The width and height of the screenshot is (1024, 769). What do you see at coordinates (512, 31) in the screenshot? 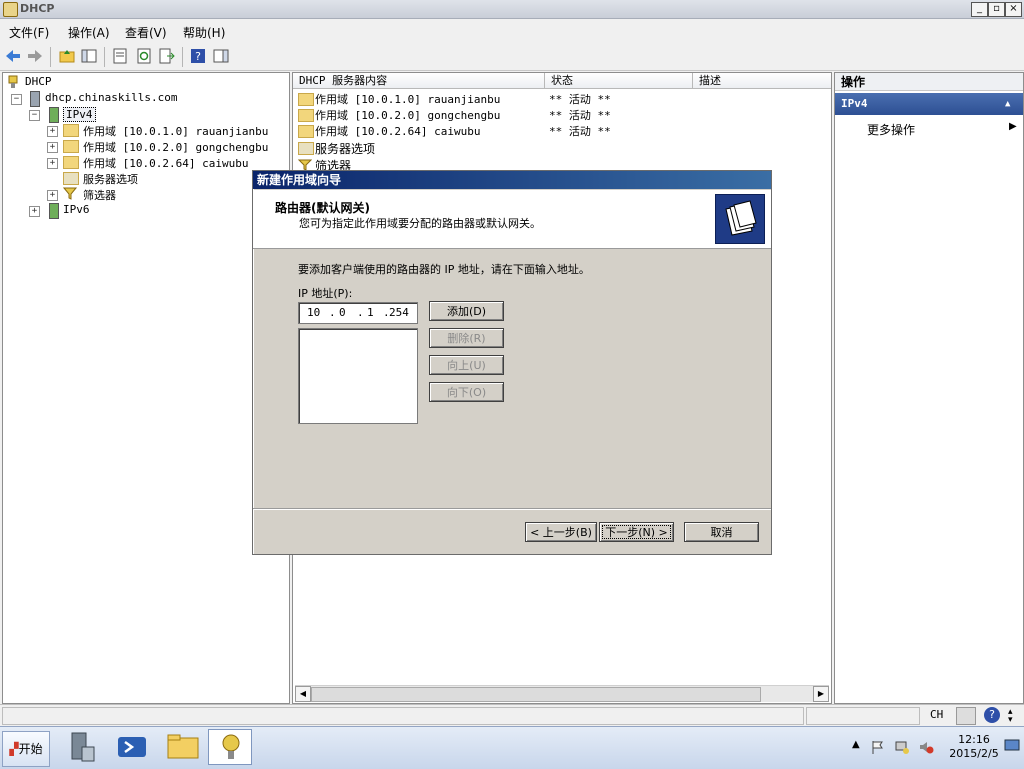
I see `menu-bar: 文件(F) 操作(A) 查看(V) 帮助(H)` at bounding box center [512, 31].